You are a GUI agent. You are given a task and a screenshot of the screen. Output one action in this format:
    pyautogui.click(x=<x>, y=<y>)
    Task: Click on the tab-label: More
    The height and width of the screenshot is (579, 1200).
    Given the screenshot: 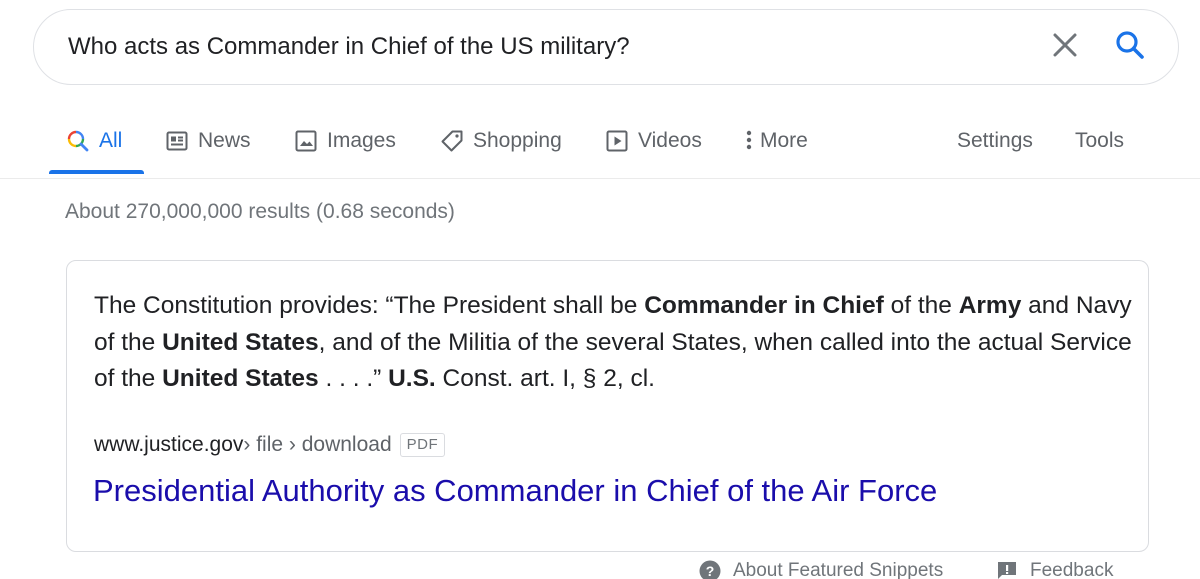 What is the action you would take?
    pyautogui.click(x=784, y=140)
    